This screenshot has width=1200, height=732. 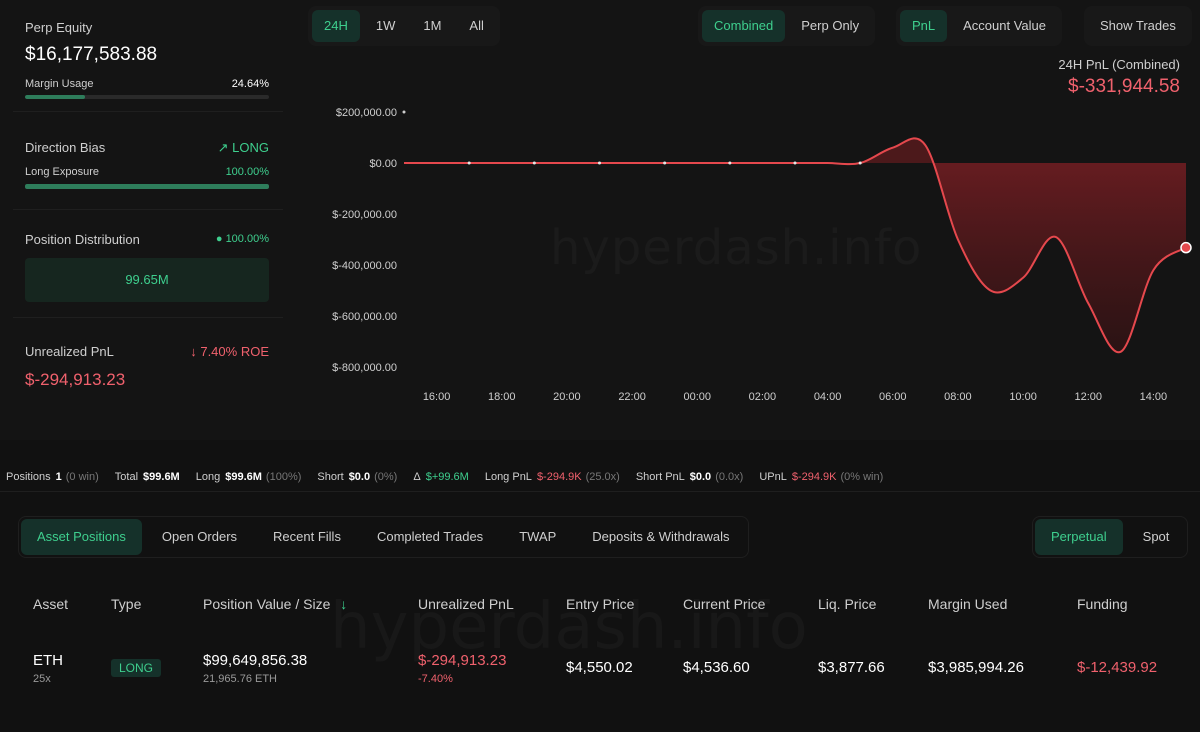 What do you see at coordinates (126, 476) in the screenshot?
I see `stat-label: Total` at bounding box center [126, 476].